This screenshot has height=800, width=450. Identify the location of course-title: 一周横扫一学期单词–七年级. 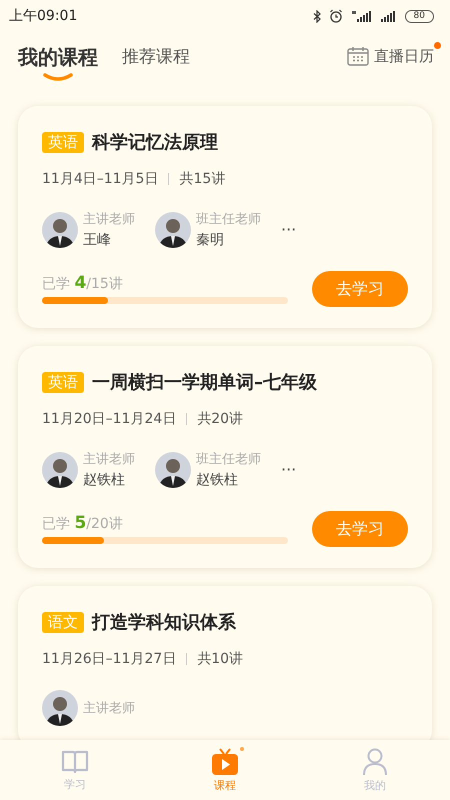
(204, 382).